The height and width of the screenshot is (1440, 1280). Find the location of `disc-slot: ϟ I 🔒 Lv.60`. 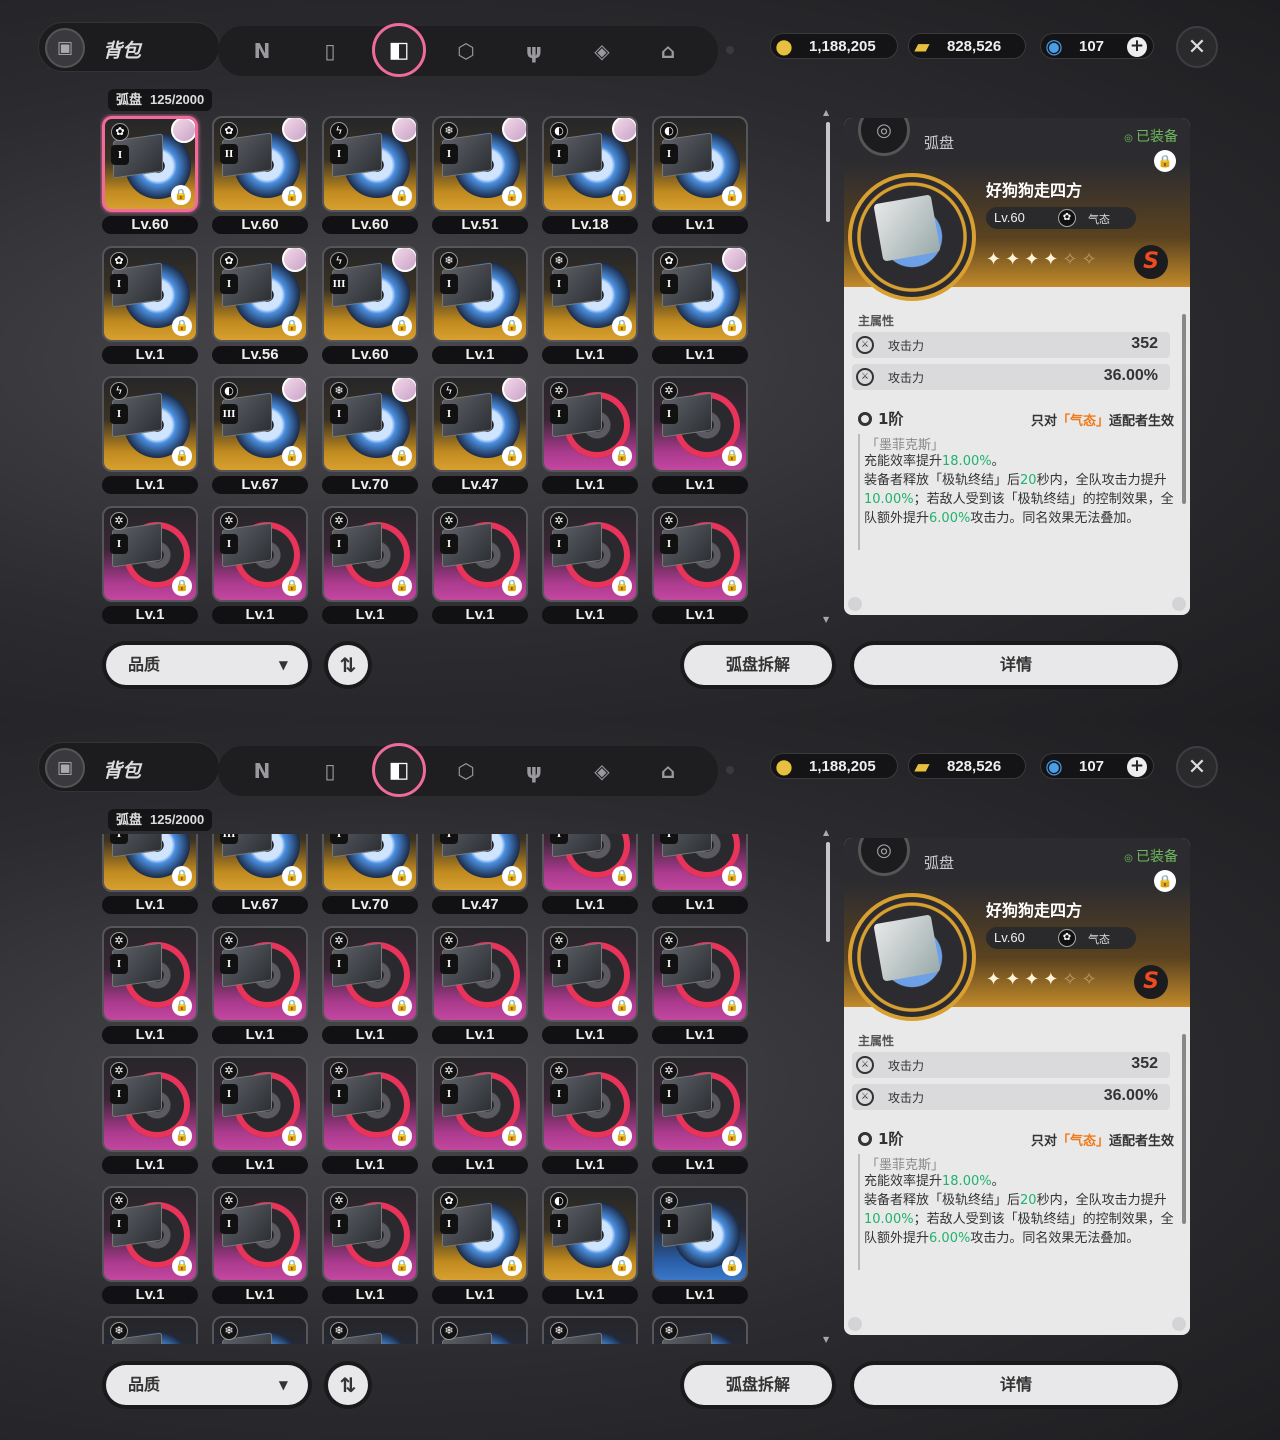

disc-slot: ϟ I 🔒 Lv.60 is located at coordinates (370, 174).